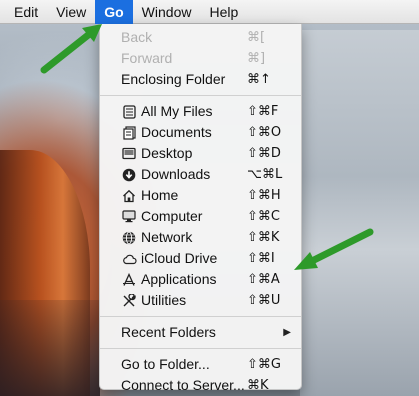  What do you see at coordinates (147, 58) in the screenshot?
I see `menu-item-label: Forward` at bounding box center [147, 58].